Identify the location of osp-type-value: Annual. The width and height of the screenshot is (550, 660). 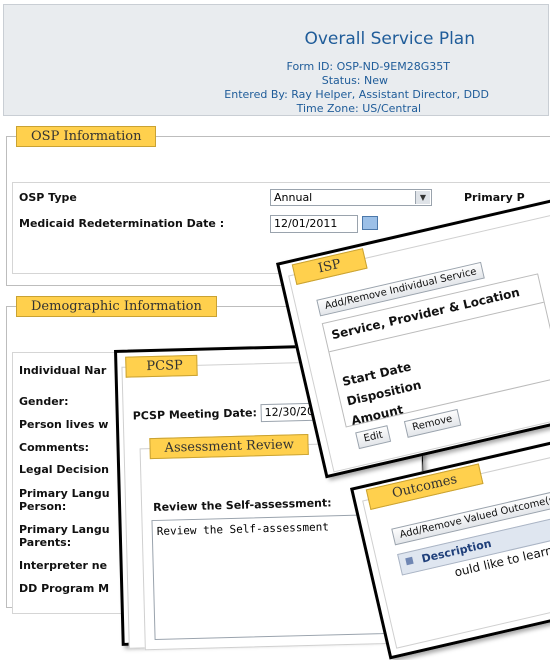
(293, 197).